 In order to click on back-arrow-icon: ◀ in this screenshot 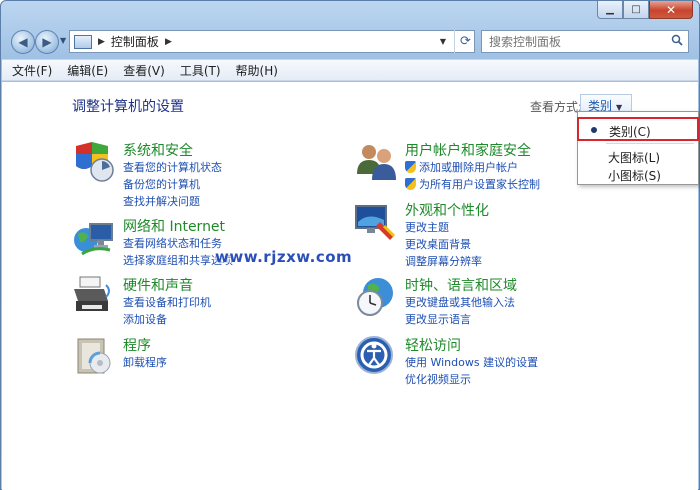, I will do `click(23, 42)`.